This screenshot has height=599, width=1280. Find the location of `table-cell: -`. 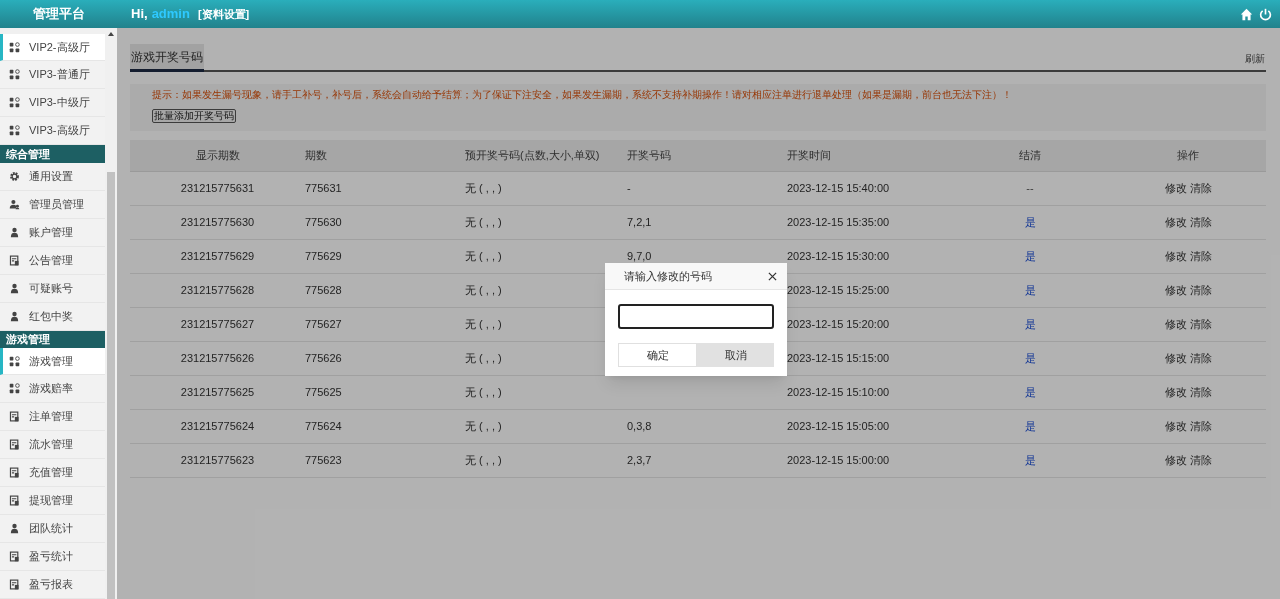

table-cell: - is located at coordinates (629, 187).